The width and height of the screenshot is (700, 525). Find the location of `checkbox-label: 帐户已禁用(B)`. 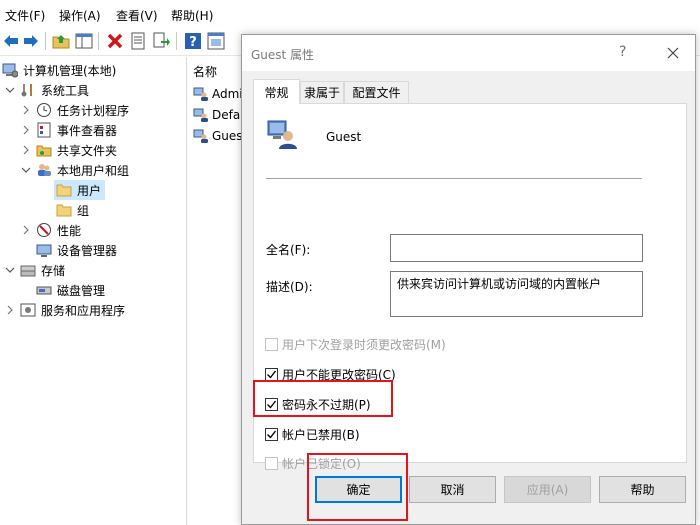

checkbox-label: 帐户已禁用(B) is located at coordinates (321, 435).